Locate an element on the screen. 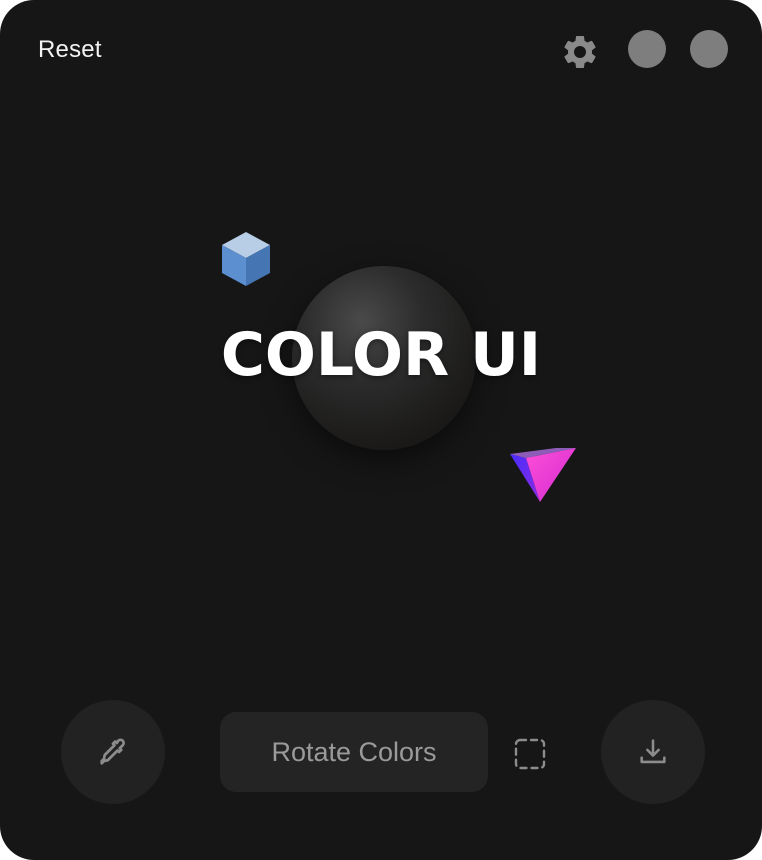 This screenshot has width=762, height=860. color-picker-button is located at coordinates (113, 752).